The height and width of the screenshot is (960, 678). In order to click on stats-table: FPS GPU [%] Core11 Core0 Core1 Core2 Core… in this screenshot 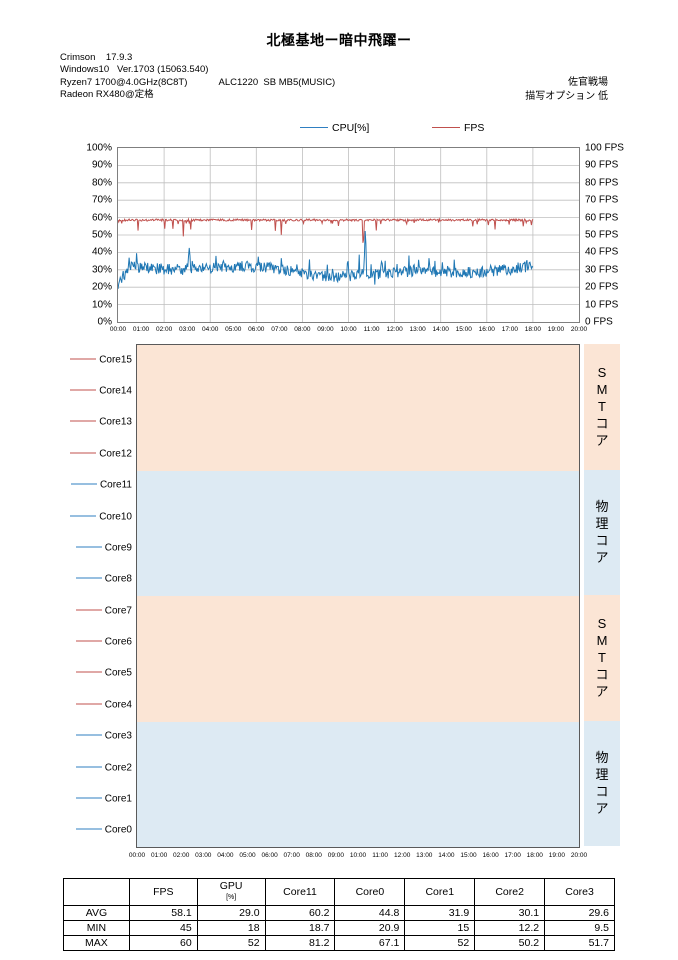, I will do `click(339, 914)`.